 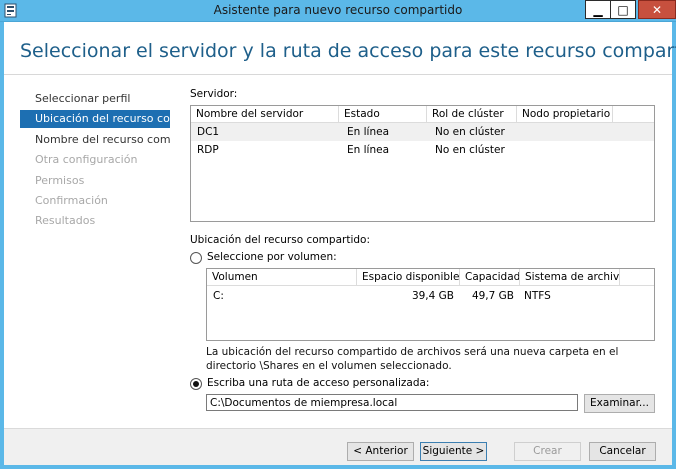 What do you see at coordinates (472, 114) in the screenshot?
I see `column-header-rol-cluster: Rol de clúster` at bounding box center [472, 114].